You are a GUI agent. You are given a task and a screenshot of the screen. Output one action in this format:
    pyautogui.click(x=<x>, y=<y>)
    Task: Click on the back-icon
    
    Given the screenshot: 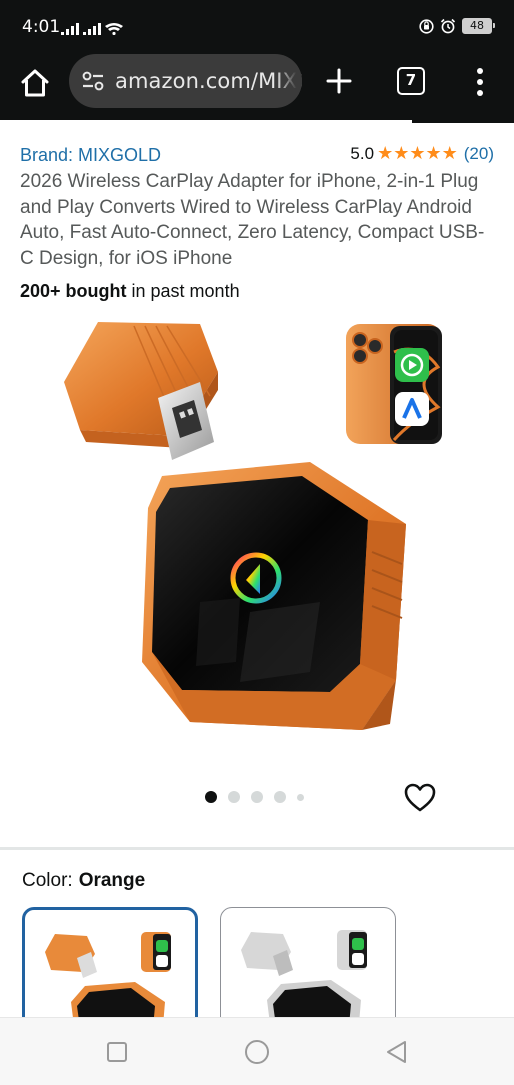 What is the action you would take?
    pyautogui.click(x=397, y=1052)
    